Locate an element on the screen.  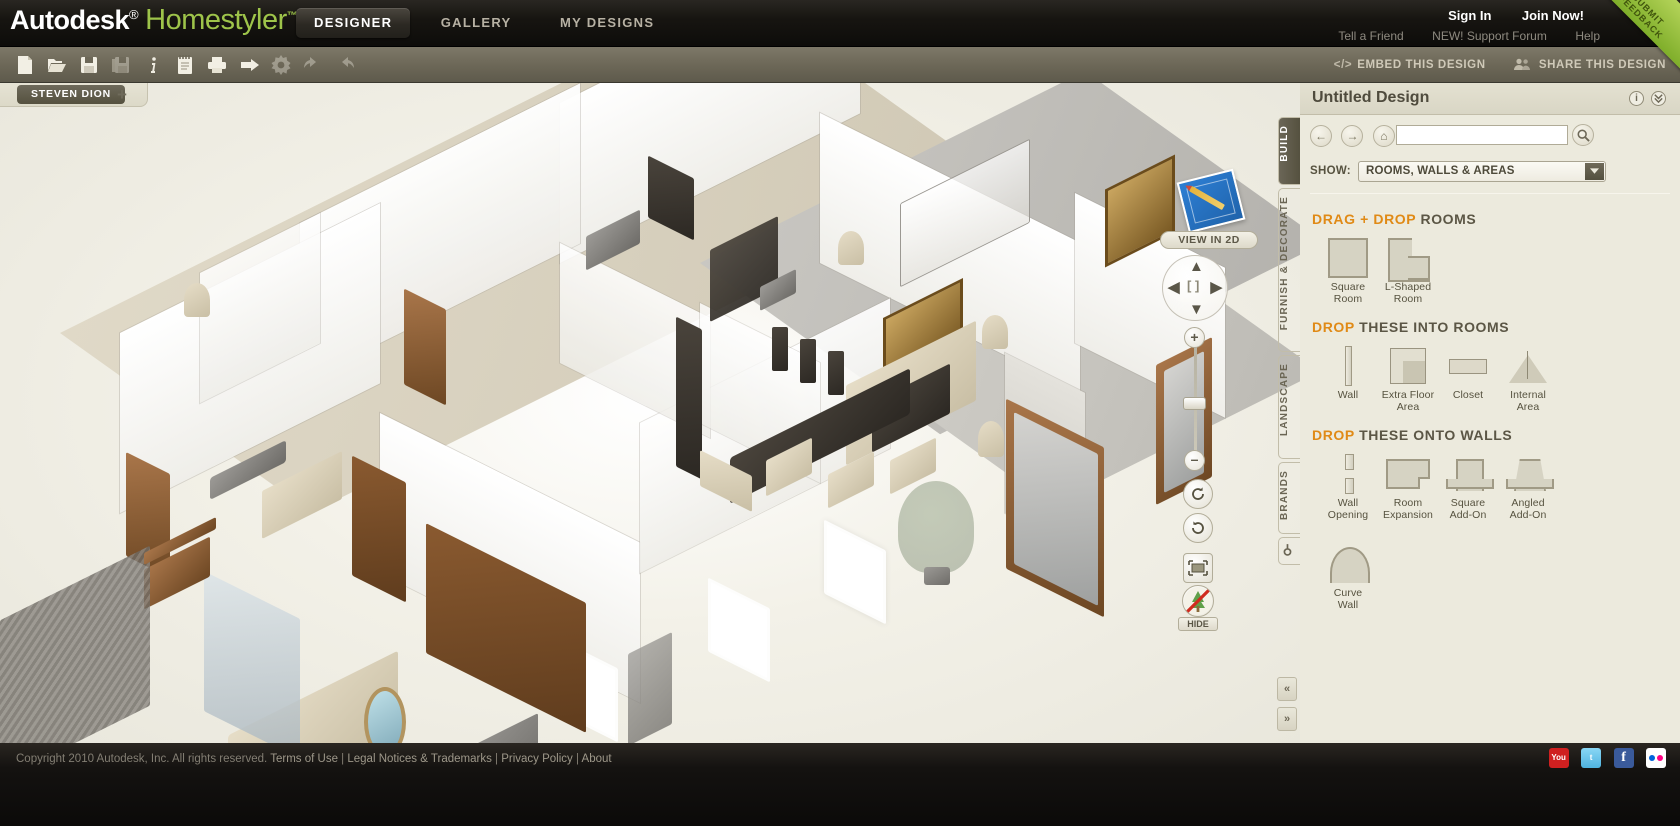
pan-center-button: [ ] is located at coordinates (1193, 285).